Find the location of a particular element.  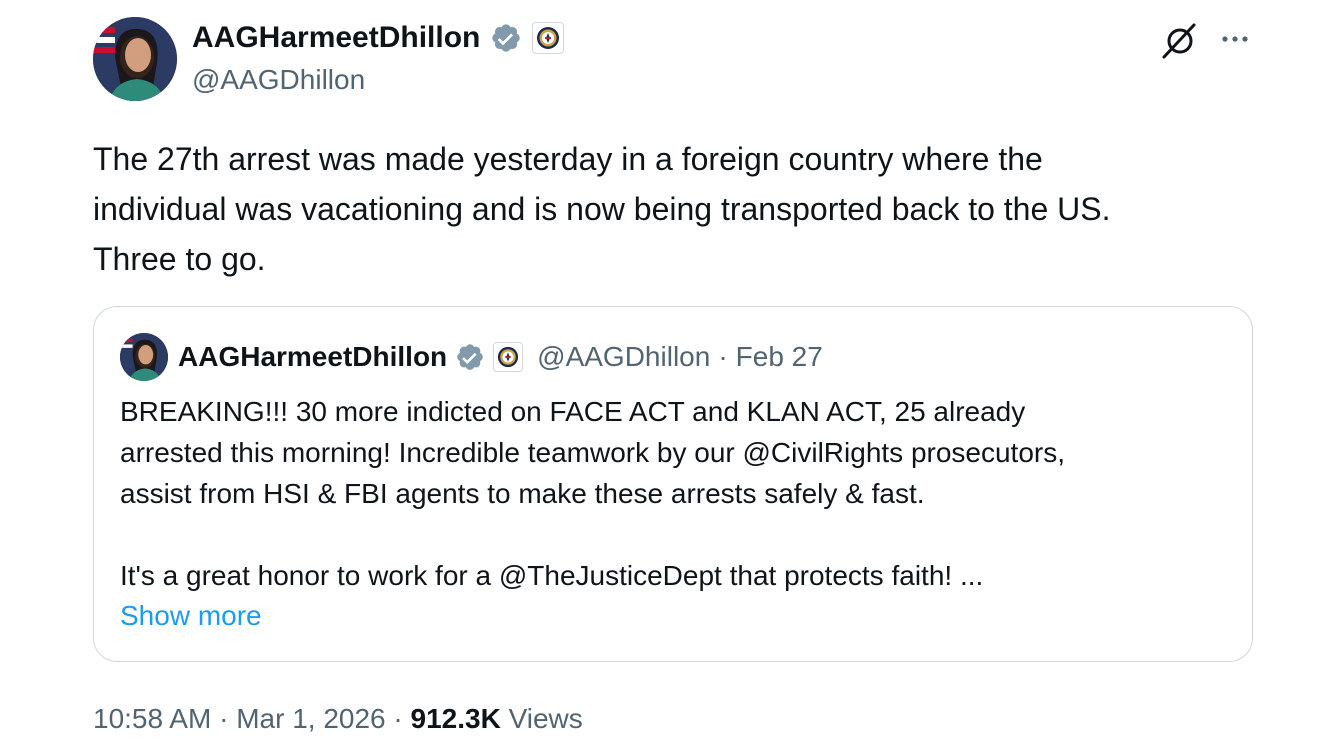

tweet-time: 10:58 AM is located at coordinates (152, 718).